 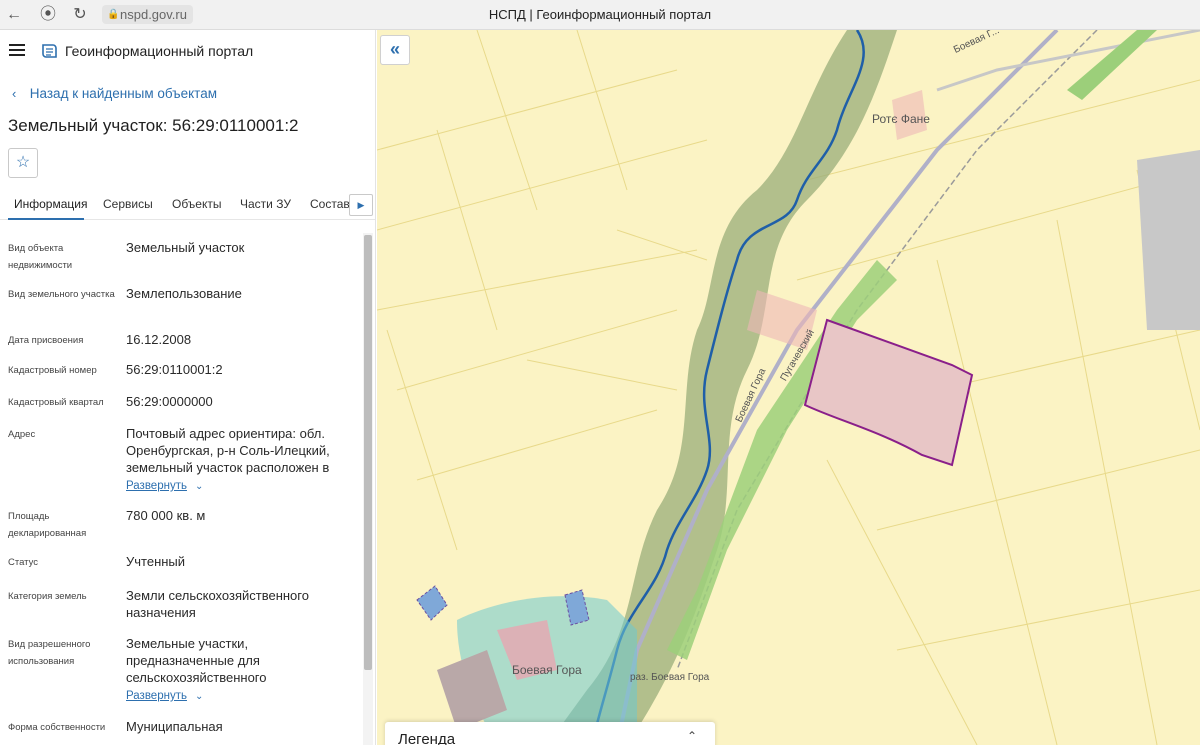 I want to click on collapse-panel-button: «, so click(x=395, y=50).